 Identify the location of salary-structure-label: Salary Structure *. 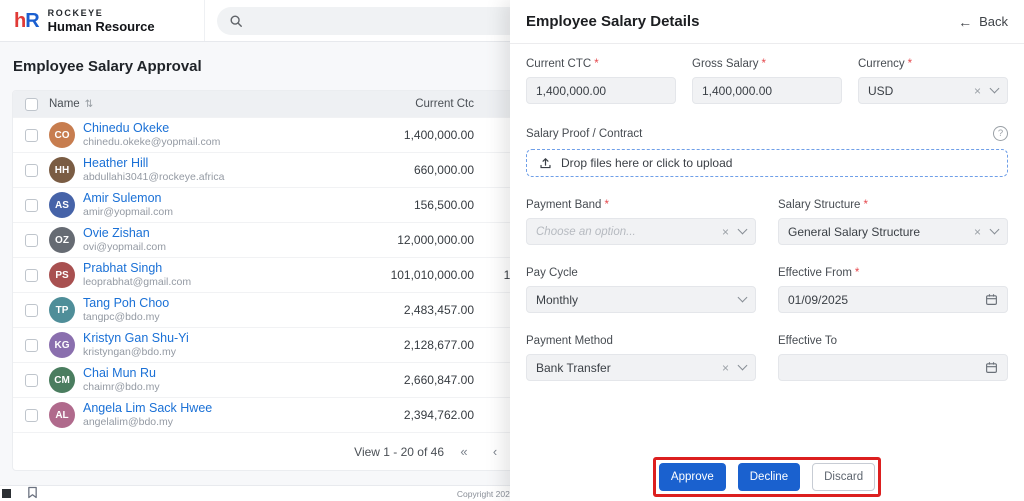
(823, 205).